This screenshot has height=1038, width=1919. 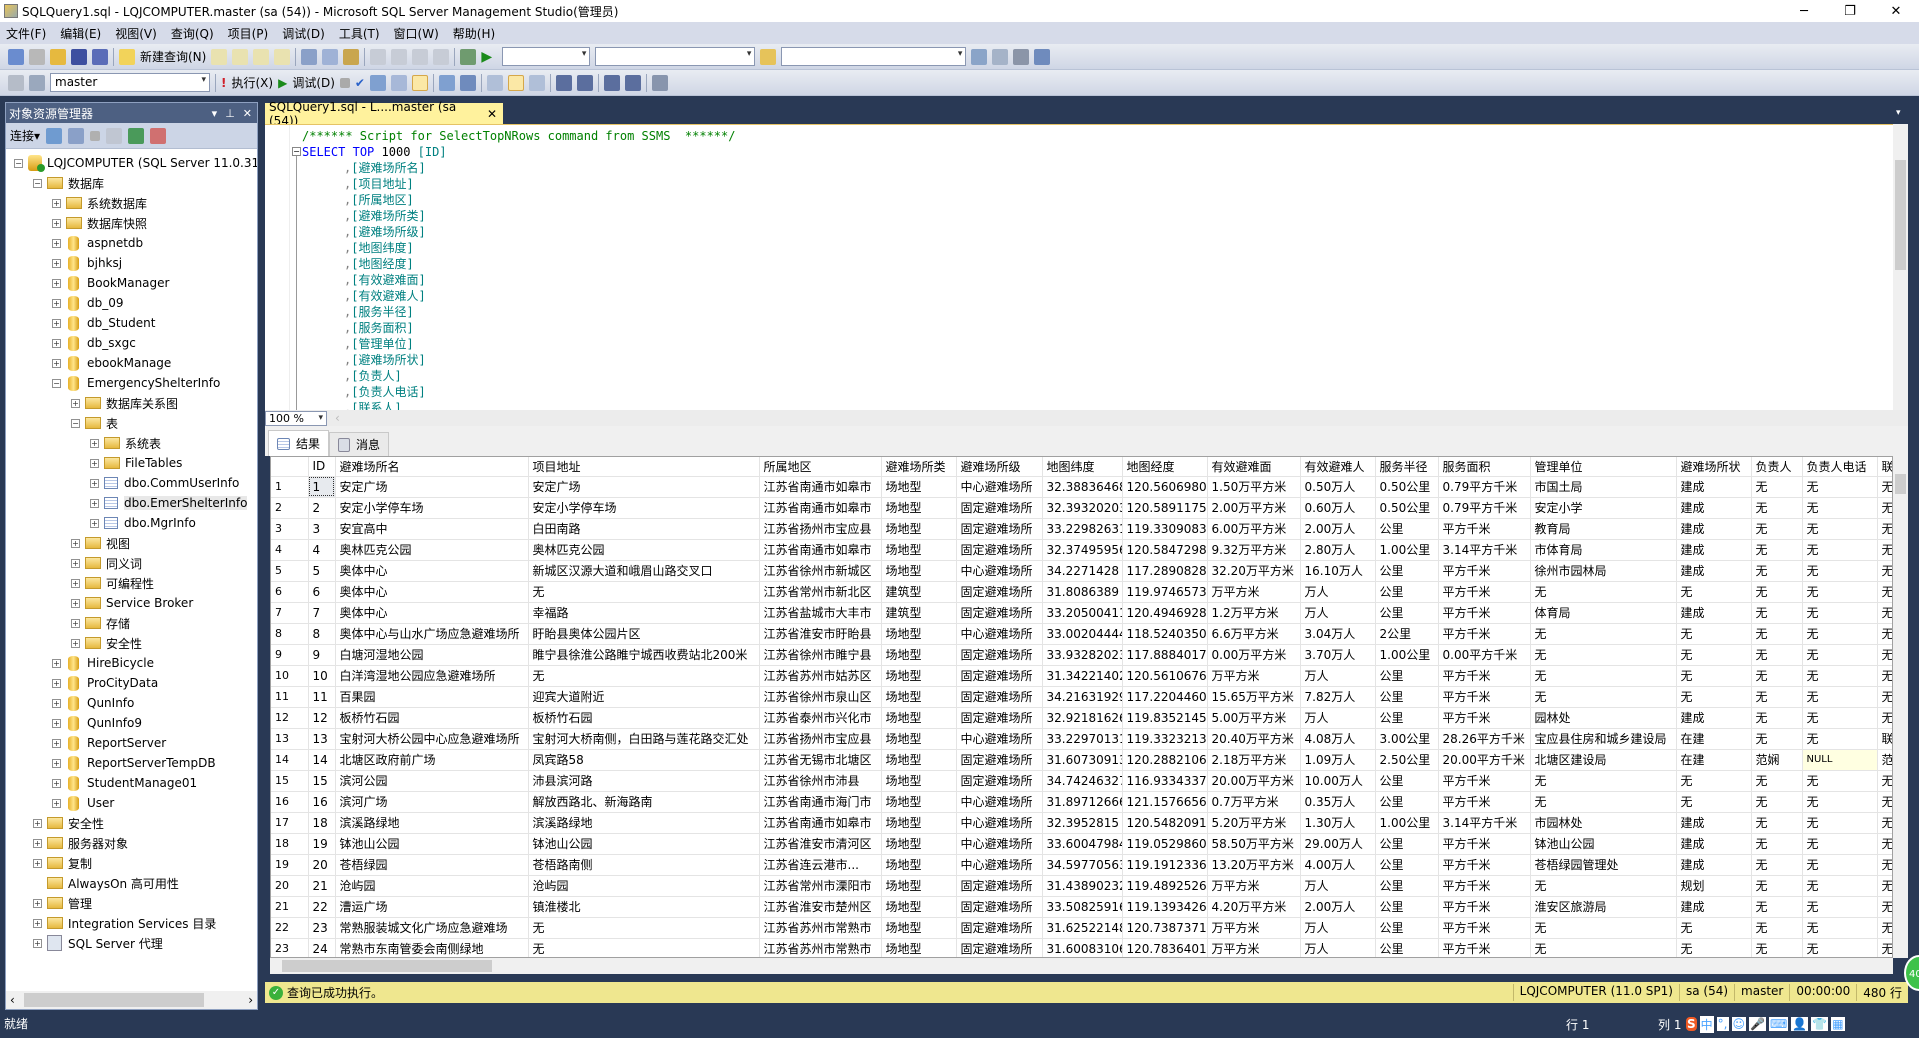 What do you see at coordinates (432, 739) in the screenshot?
I see `table-cell: 宝射河大桥公园中心应急避难场所` at bounding box center [432, 739].